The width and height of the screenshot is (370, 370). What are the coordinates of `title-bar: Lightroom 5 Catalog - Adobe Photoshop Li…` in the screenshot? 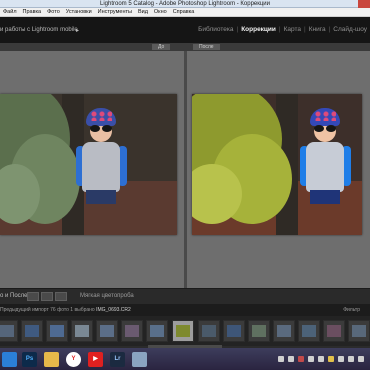 It's located at (185, 4).